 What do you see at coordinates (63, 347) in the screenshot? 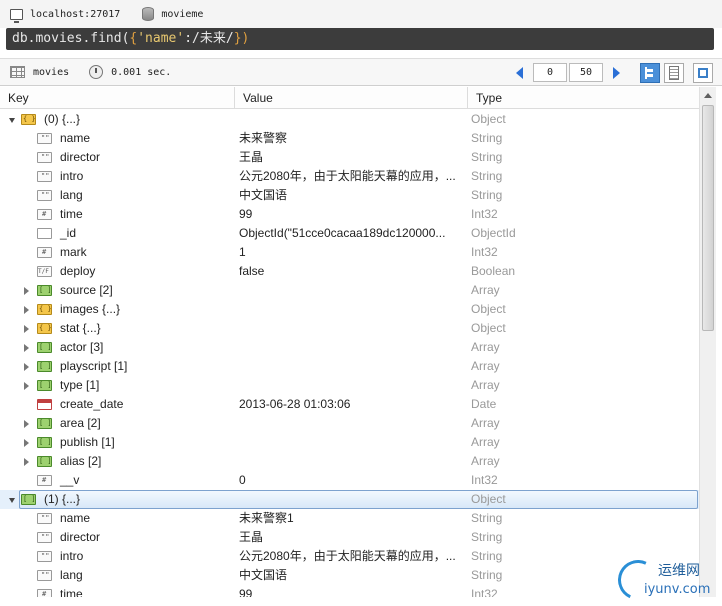
I see `key-cell: actor [3]` at bounding box center [63, 347].